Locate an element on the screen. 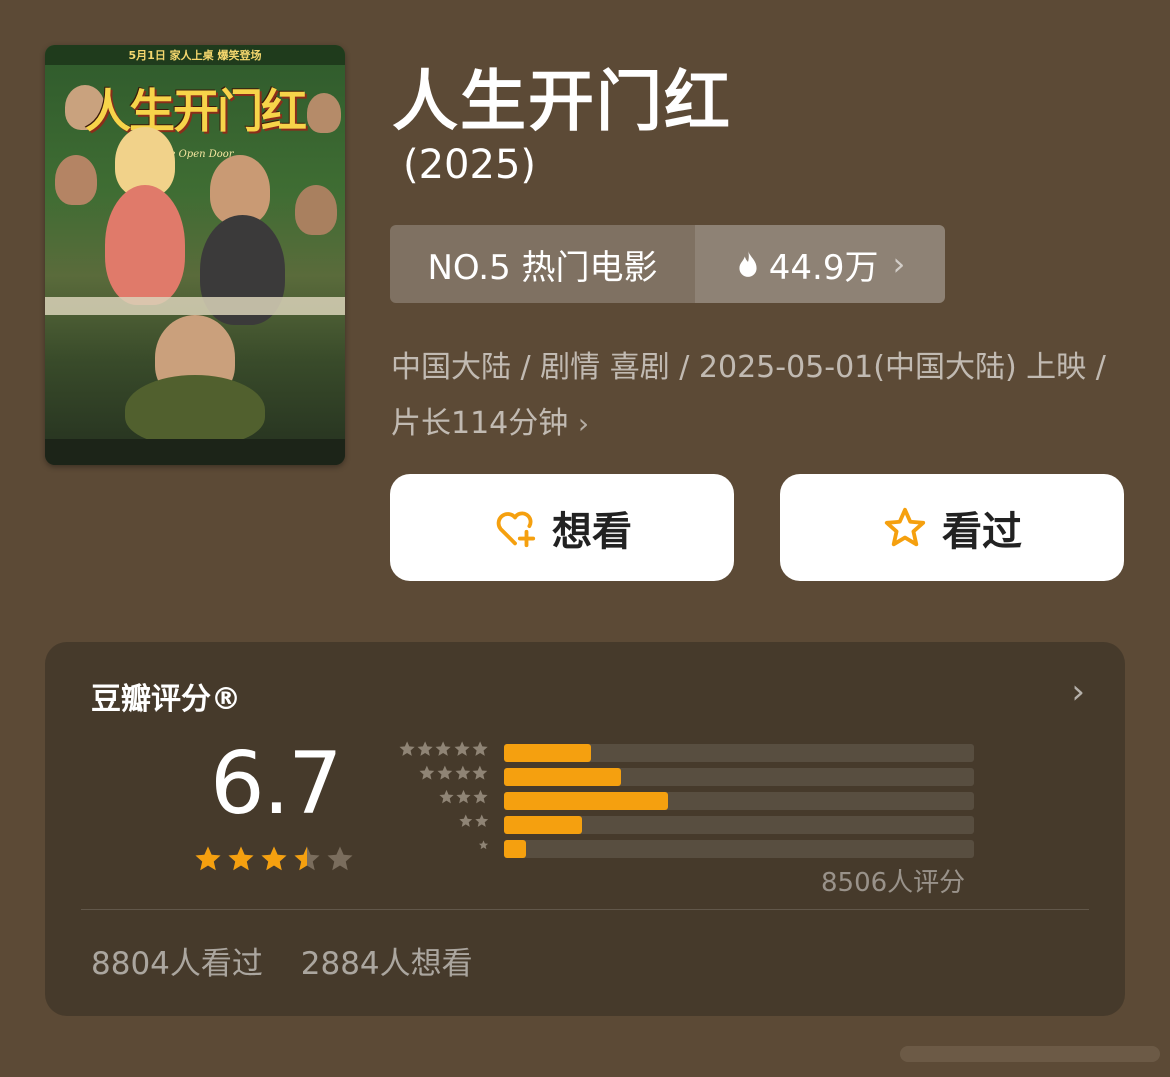  rank-label: NO.5 热门电影 is located at coordinates (542, 267).